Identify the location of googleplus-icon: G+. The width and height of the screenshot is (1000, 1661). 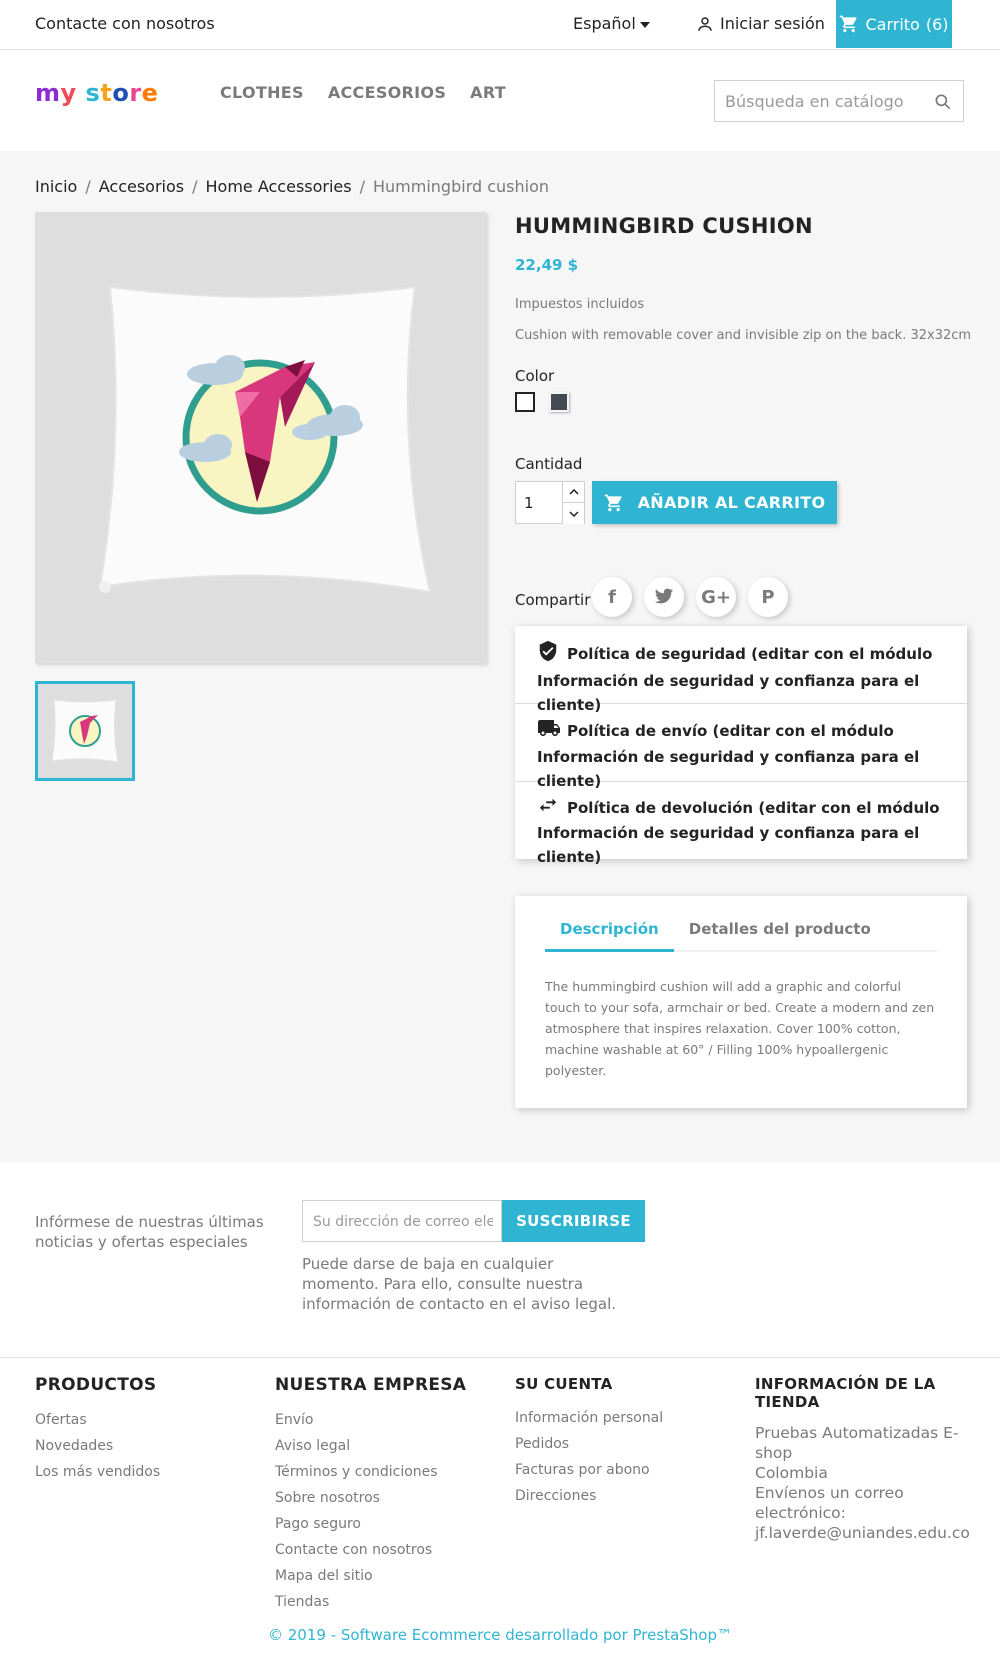
(716, 597).